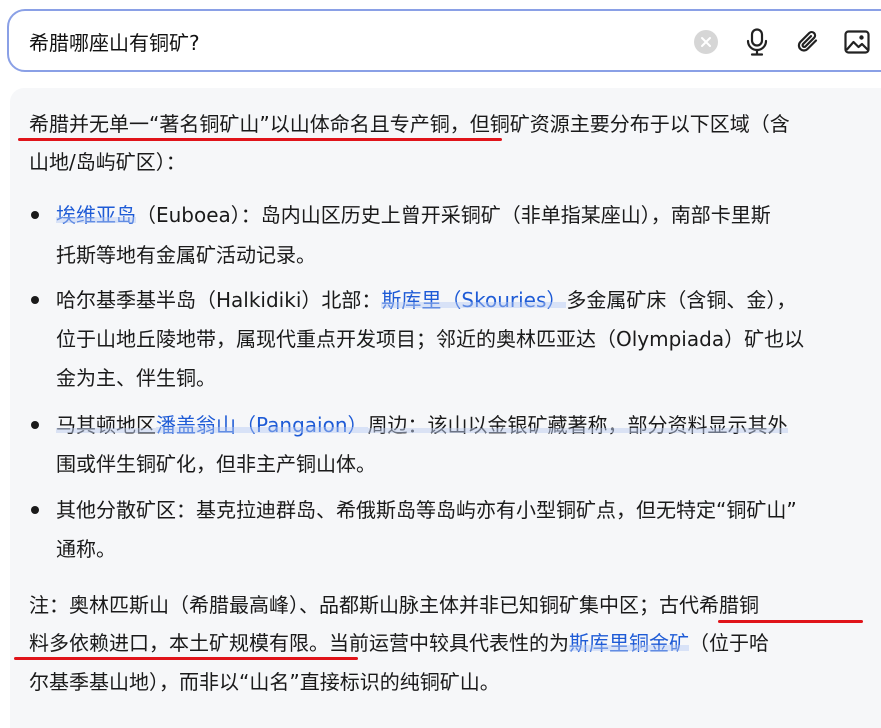 The height and width of the screenshot is (728, 881). What do you see at coordinates (808, 42) in the screenshot?
I see `paperclip-icon` at bounding box center [808, 42].